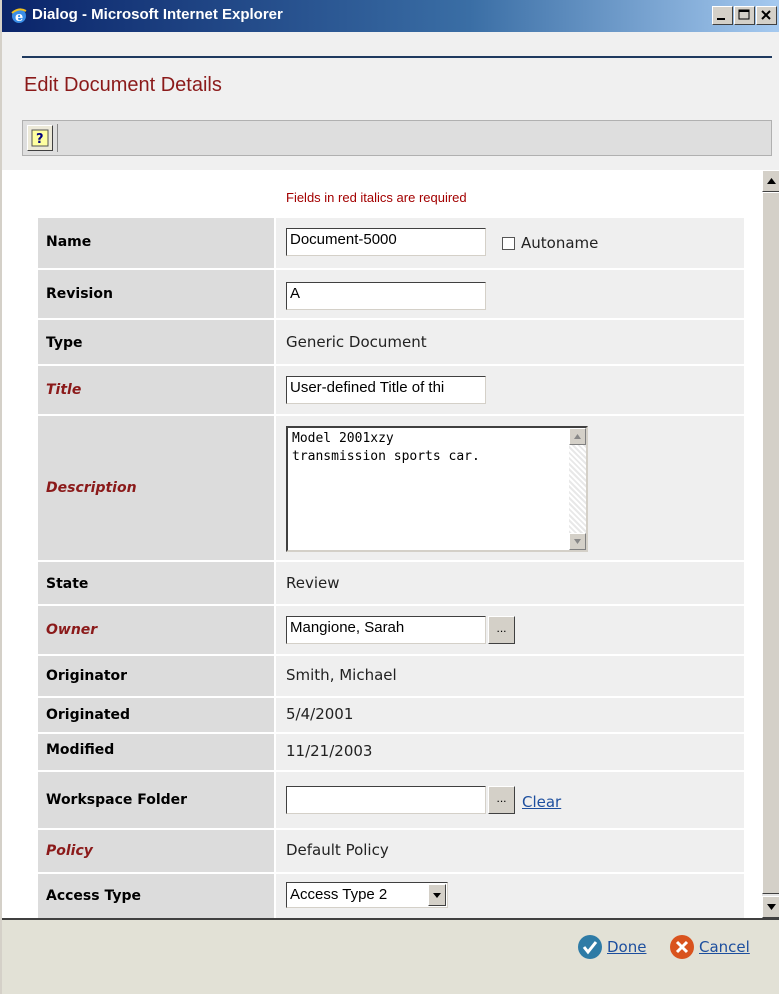 The image size is (779, 994). I want to click on toolbar: ?, so click(397, 138).